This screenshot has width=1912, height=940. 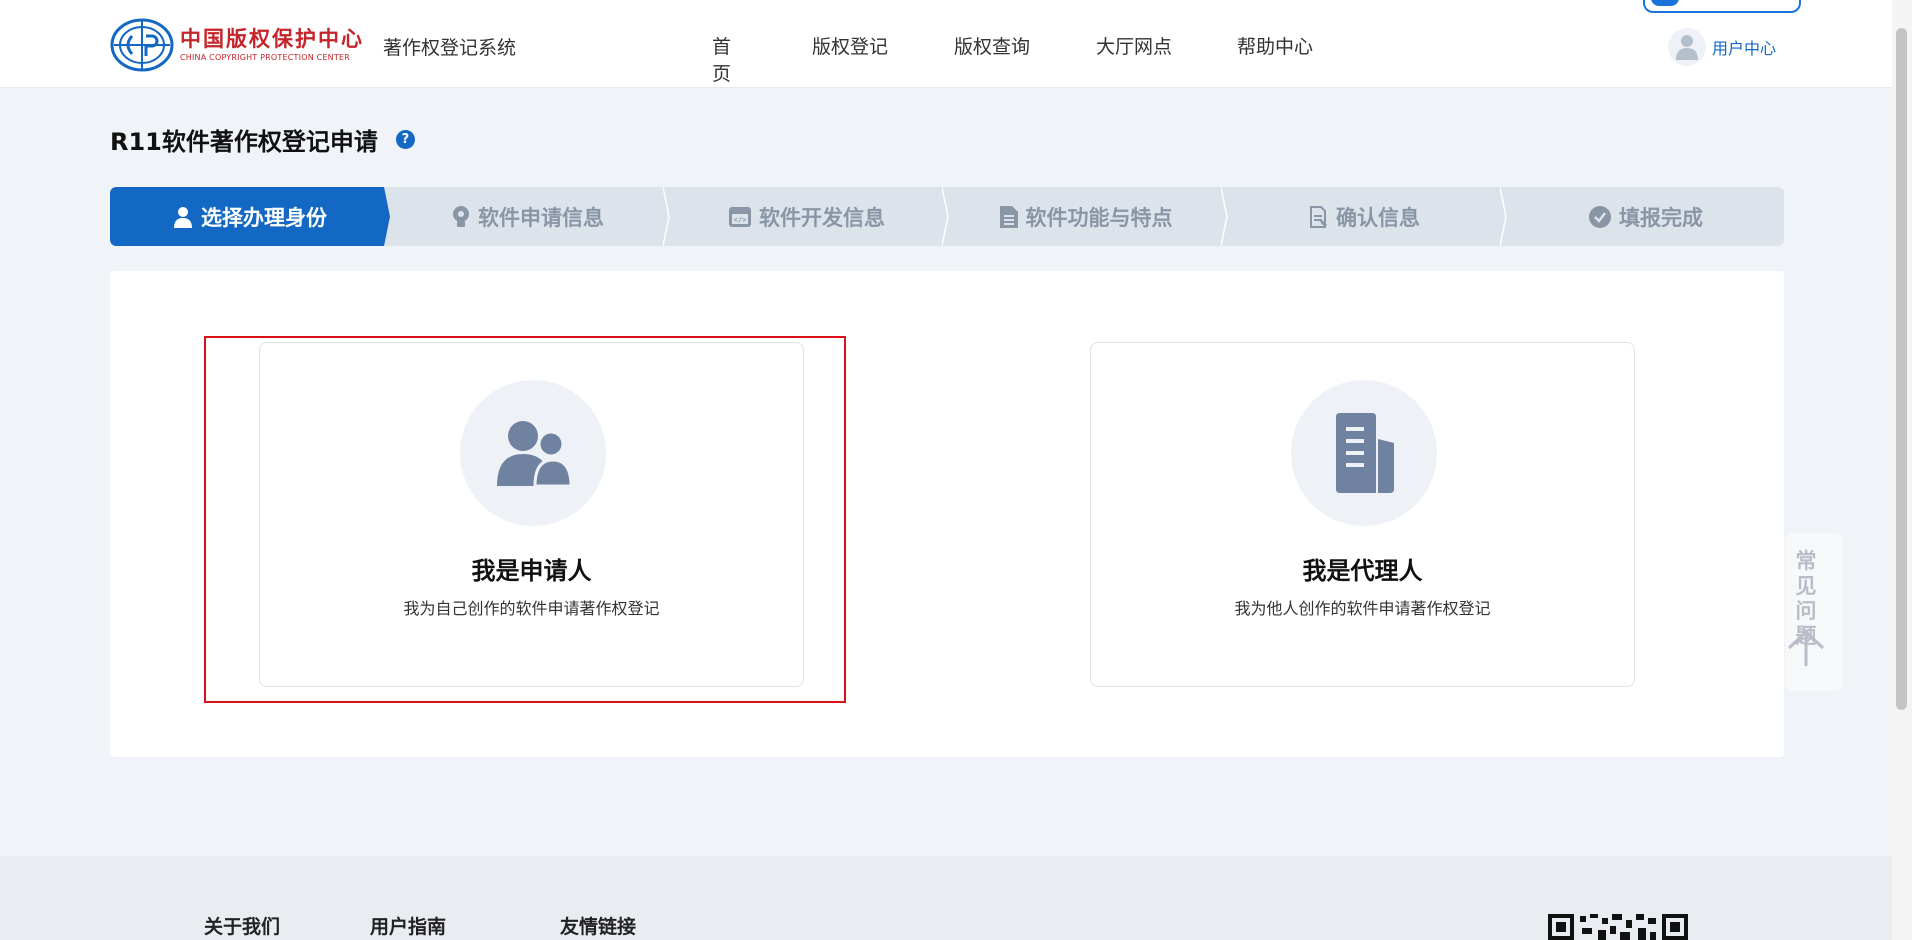 I want to click on page-scrollbar, so click(x=1902, y=470).